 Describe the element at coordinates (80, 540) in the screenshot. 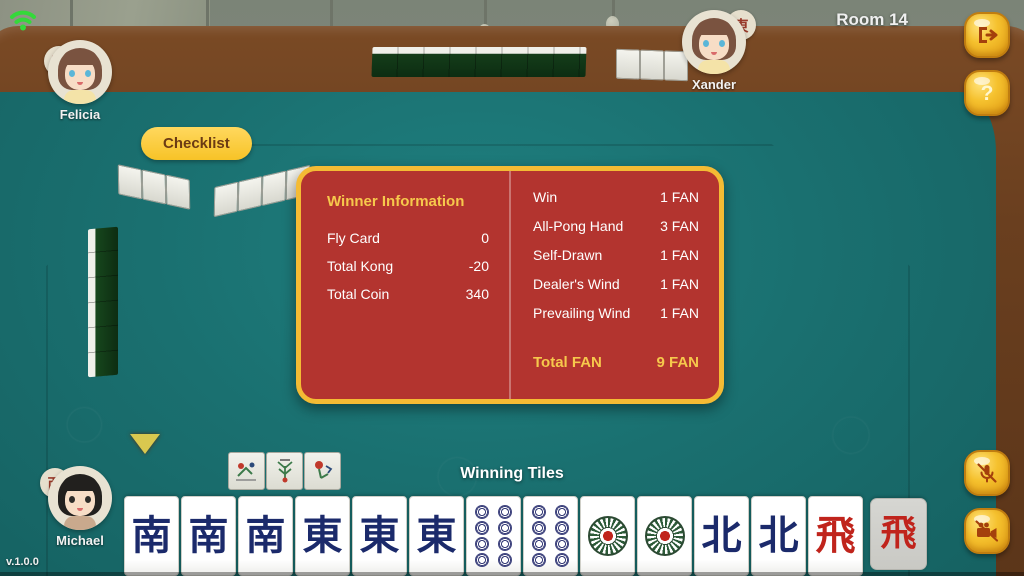

I see `player-name-michael: Michael` at that location.